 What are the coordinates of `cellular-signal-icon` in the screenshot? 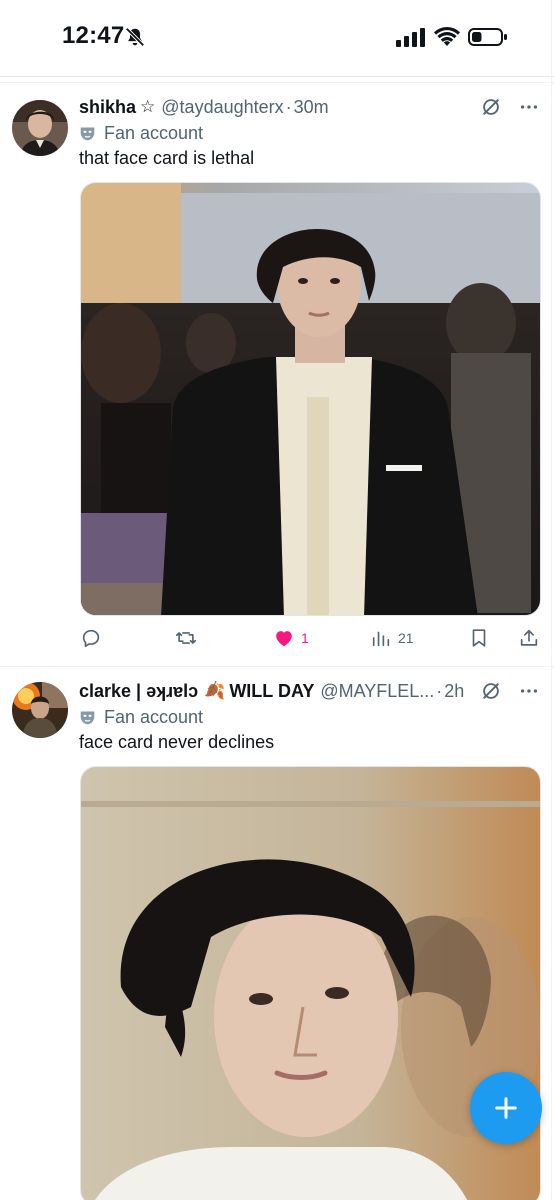 It's located at (410, 37).